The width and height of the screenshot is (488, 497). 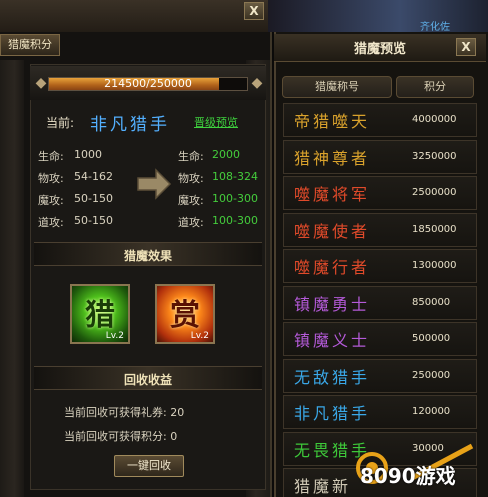 I want to click on rank-score: 2500000, so click(x=434, y=192).